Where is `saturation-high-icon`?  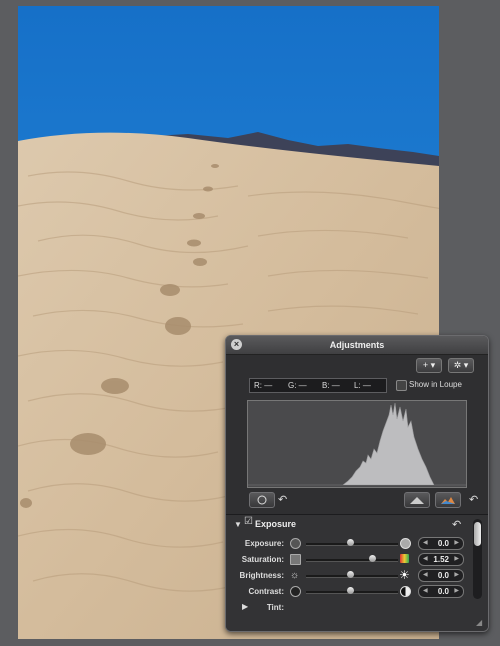
saturation-high-icon is located at coordinates (404, 558).